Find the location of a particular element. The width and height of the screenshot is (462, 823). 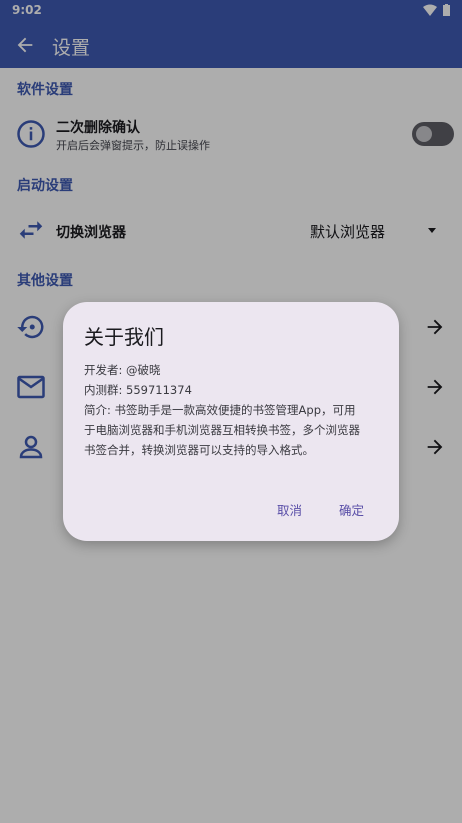

test-group-text: 内测群: 559711374 is located at coordinates (138, 390).